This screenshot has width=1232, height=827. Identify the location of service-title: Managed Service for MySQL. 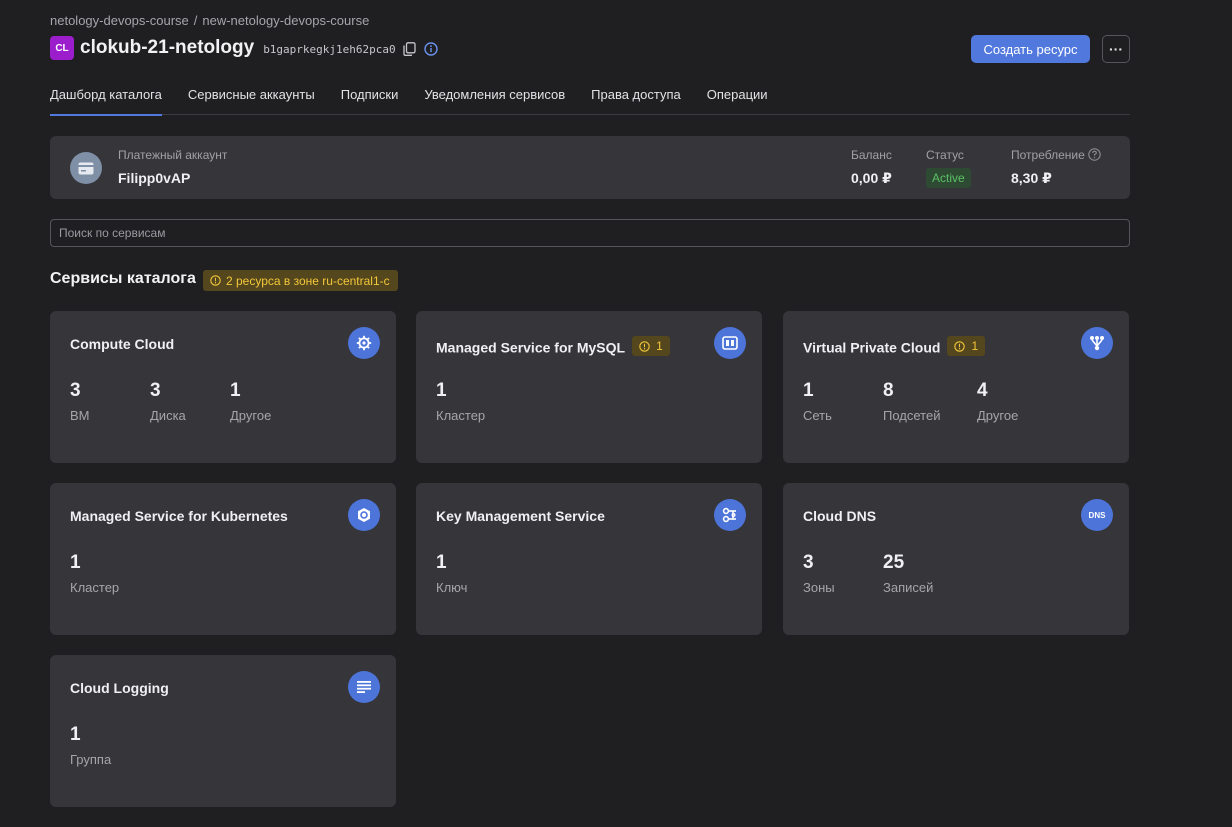
(531, 347).